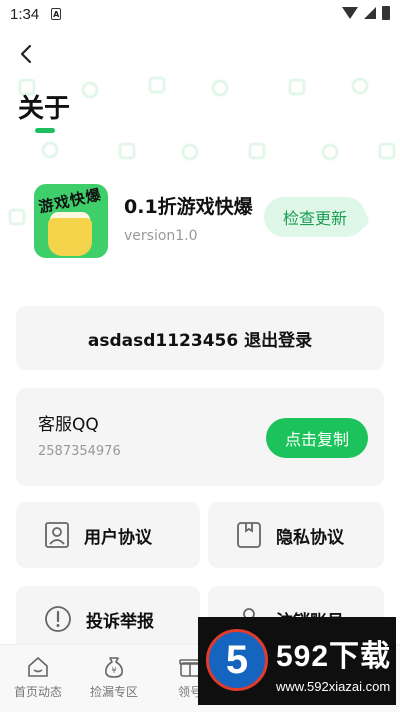 This screenshot has width=400, height=712. I want to click on user-doc-icon, so click(57, 535).